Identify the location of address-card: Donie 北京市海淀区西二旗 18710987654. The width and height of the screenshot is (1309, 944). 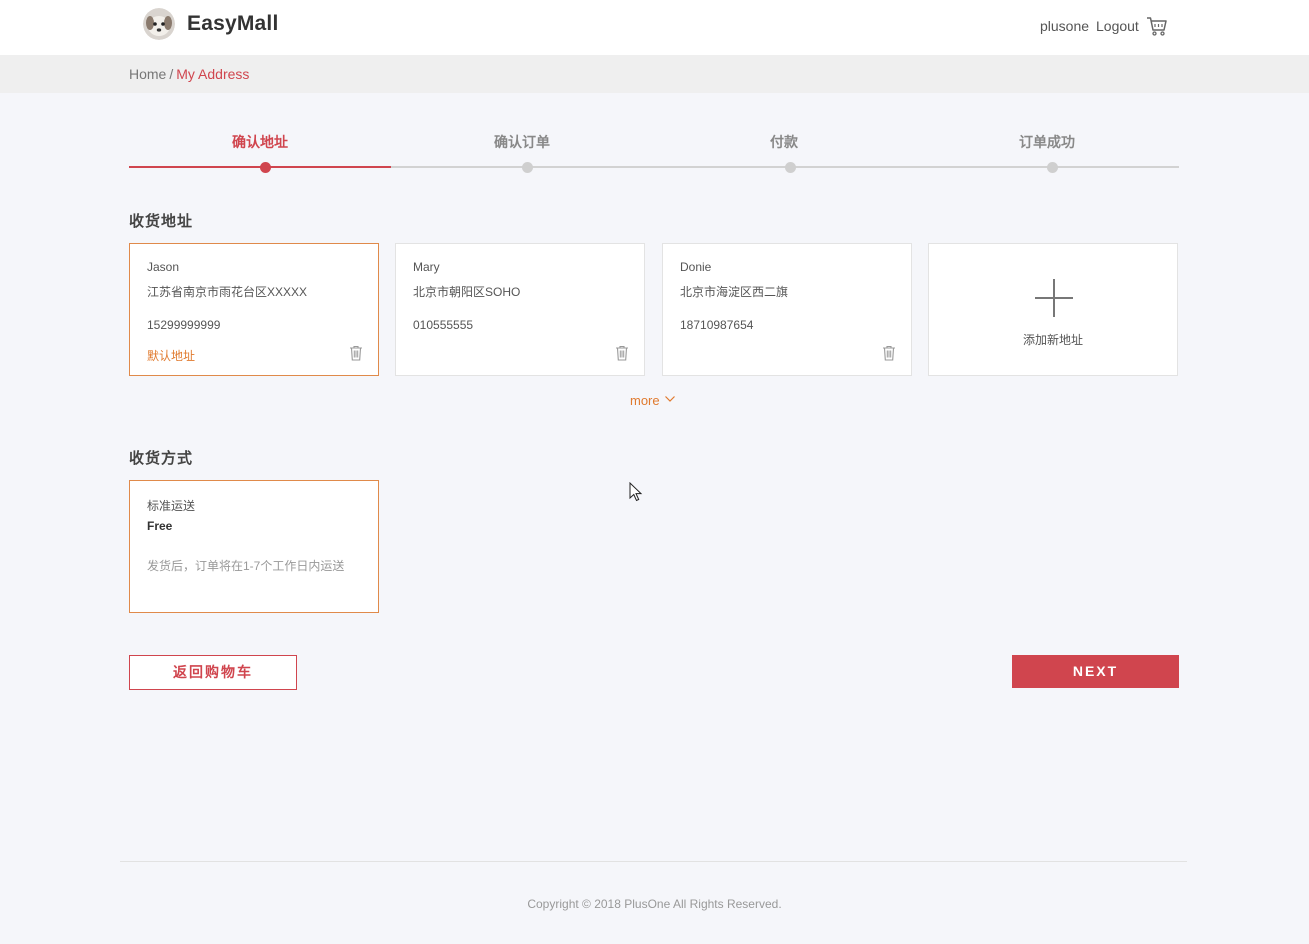
(787, 309).